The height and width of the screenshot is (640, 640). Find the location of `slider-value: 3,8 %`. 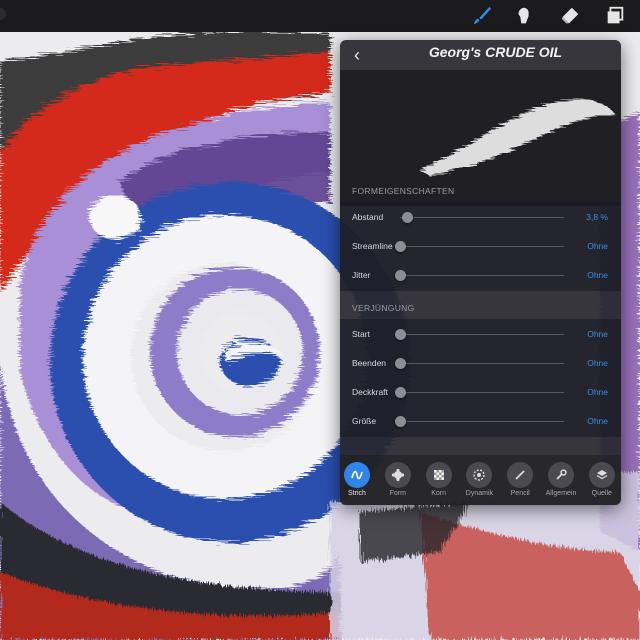

slider-value: 3,8 % is located at coordinates (597, 217).